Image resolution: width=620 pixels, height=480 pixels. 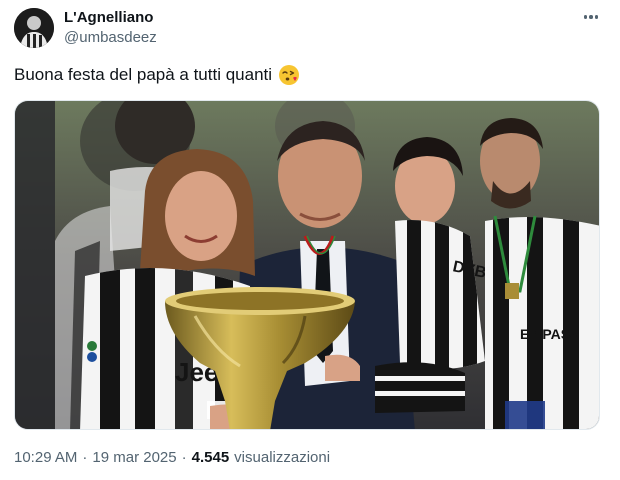 I want to click on more-options-button, so click(x=591, y=17).